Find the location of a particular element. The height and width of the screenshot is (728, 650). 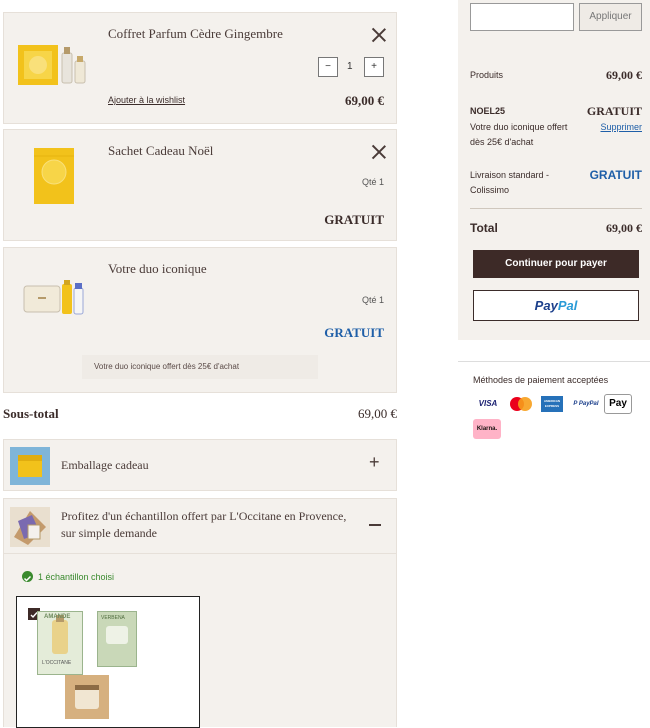

klarna-text: Klarna. is located at coordinates (487, 429).